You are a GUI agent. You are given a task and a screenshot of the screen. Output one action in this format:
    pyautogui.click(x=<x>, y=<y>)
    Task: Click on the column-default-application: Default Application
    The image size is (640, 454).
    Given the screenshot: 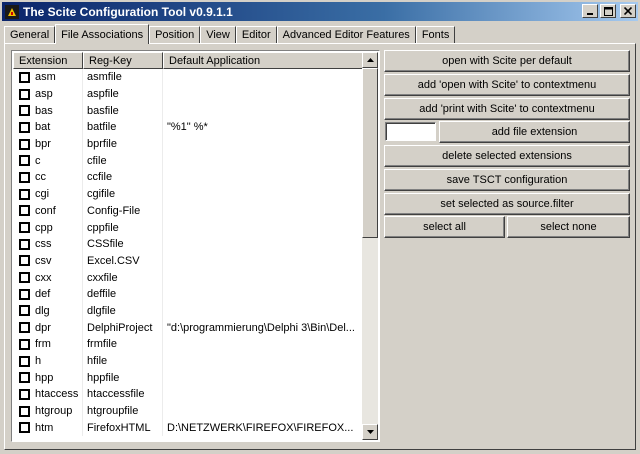 What is the action you would take?
    pyautogui.click(x=263, y=60)
    